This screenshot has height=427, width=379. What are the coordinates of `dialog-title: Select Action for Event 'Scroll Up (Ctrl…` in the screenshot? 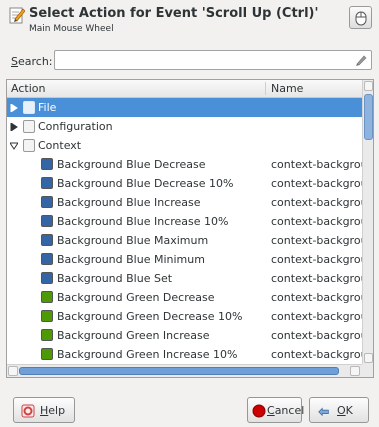 It's located at (174, 13).